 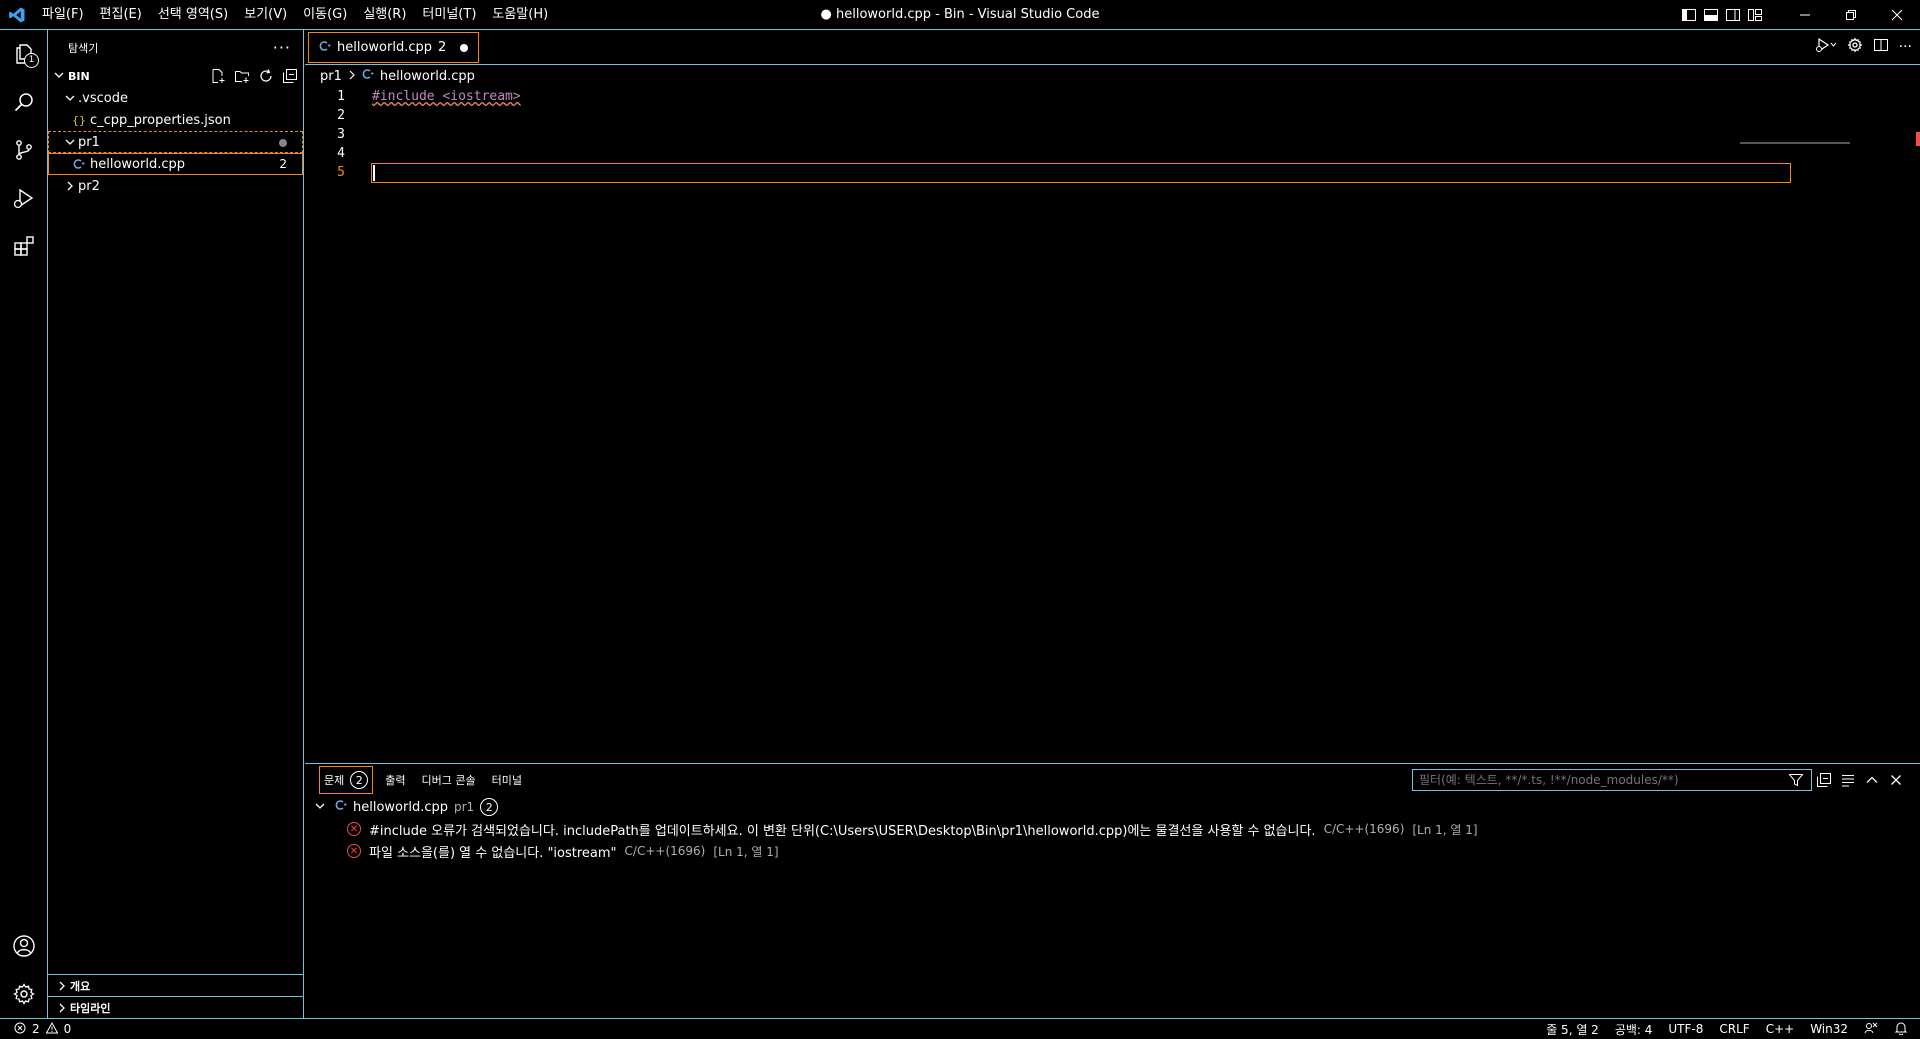 What do you see at coordinates (1733, 15) in the screenshot?
I see `toggle-secondary-sidebar-icon` at bounding box center [1733, 15].